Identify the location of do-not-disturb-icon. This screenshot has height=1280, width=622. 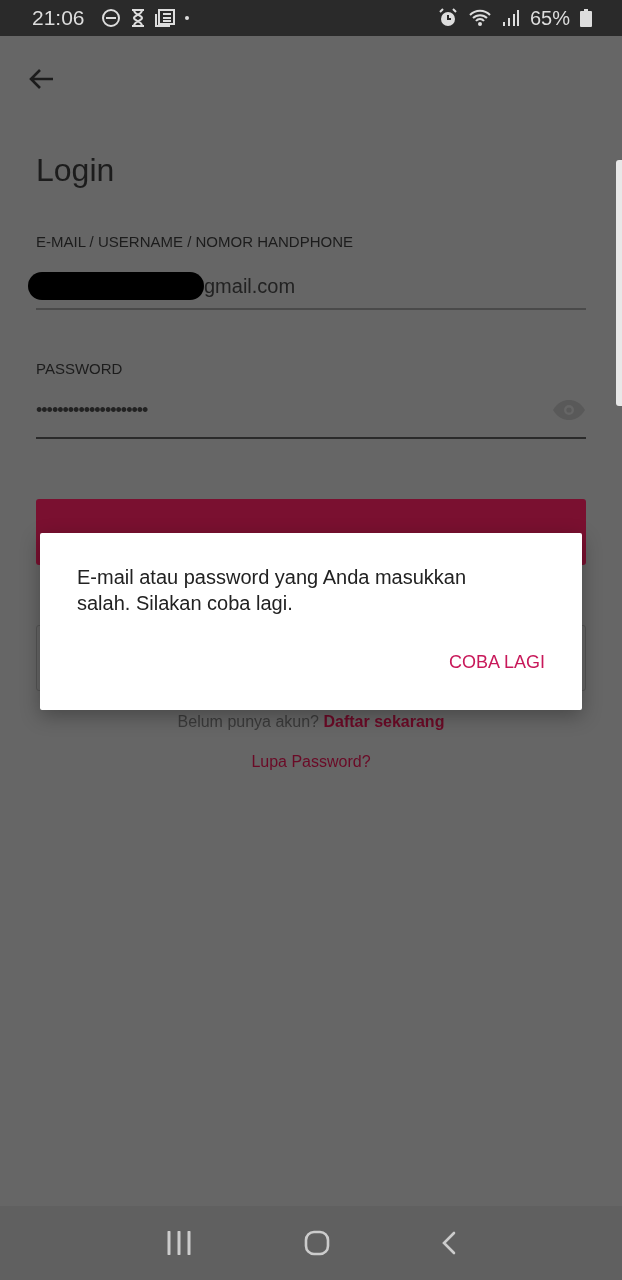
(110, 18).